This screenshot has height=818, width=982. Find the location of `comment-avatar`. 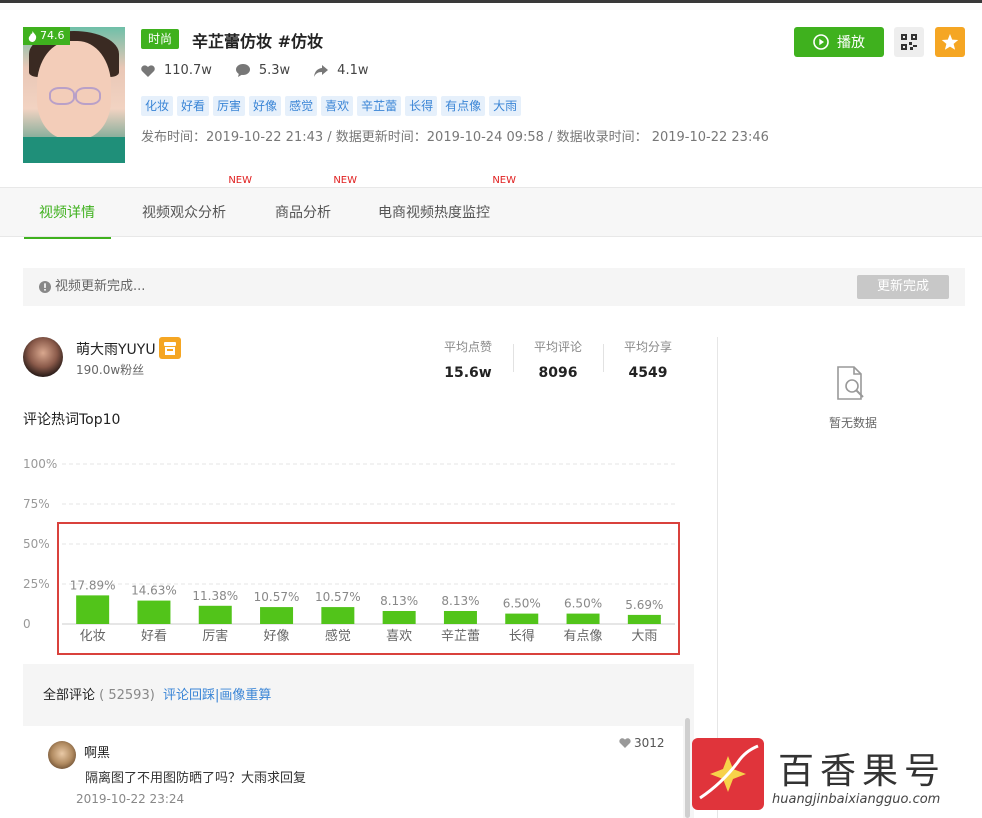

comment-avatar is located at coordinates (62, 755).